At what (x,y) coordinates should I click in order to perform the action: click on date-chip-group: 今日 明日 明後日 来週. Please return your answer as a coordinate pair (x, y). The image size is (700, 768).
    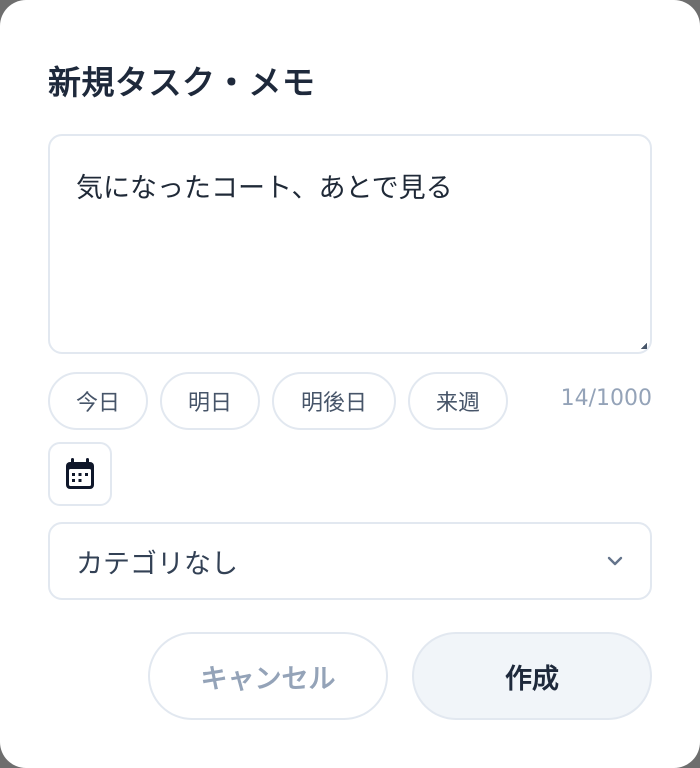
    Looking at the image, I should click on (278, 401).